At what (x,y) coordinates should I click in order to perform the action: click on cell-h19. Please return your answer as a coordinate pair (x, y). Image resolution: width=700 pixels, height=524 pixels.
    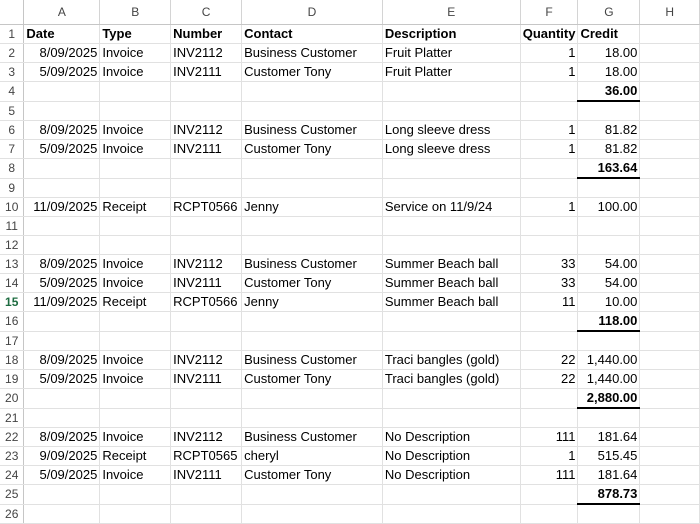
    Looking at the image, I should click on (669, 379).